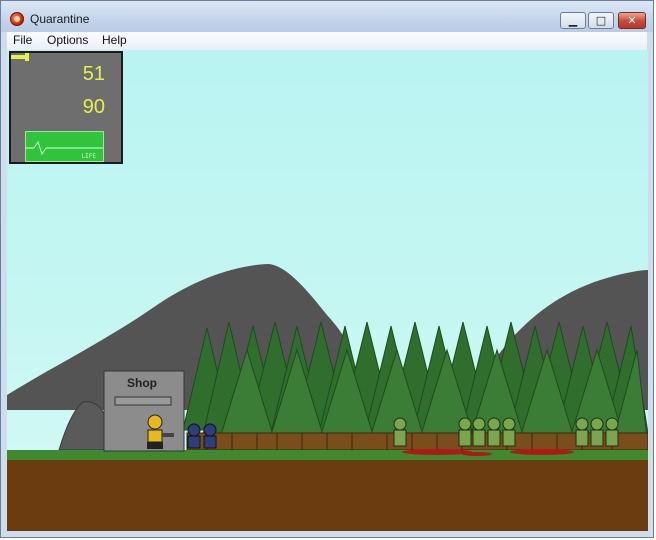 The height and width of the screenshot is (540, 656). Describe the element at coordinates (93, 74) in the screenshot. I see `ammo-count: 51` at that location.